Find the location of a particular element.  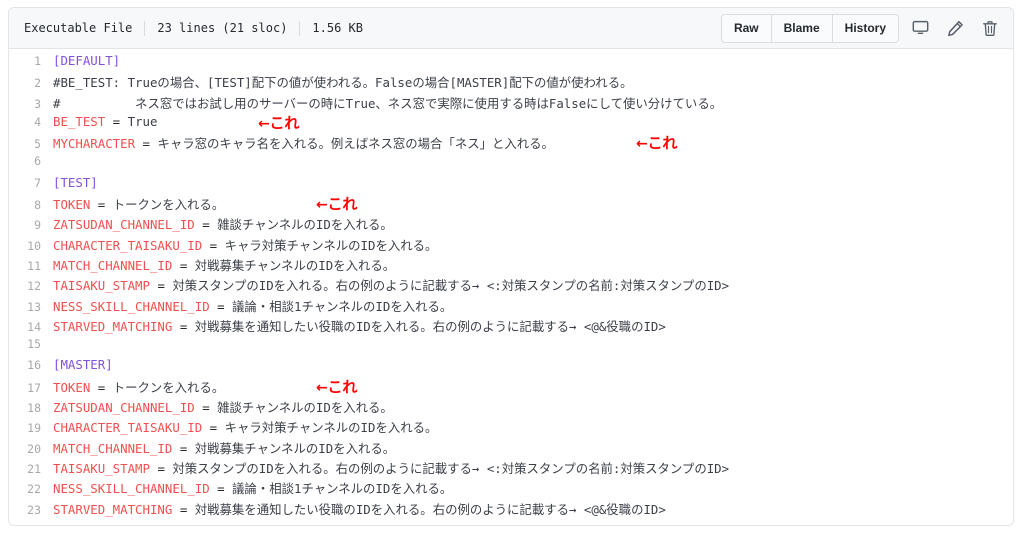

code-line: 18 ZATSUDAN_CHANNEL_ID = 雑談チャンネルのIDを入れる。 is located at coordinates (511, 408).